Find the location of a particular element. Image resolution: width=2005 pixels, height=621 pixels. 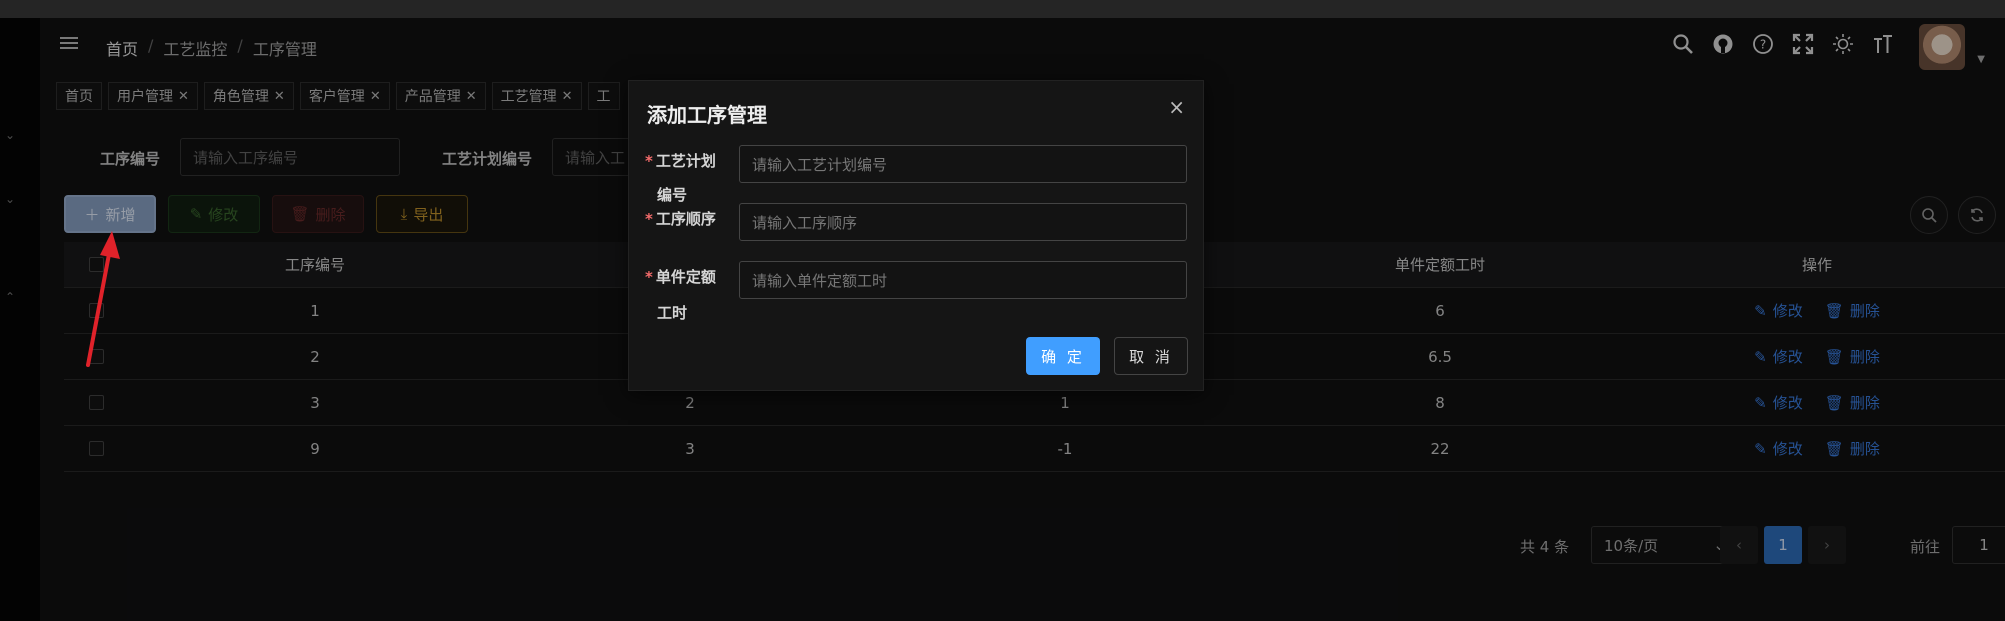

confirm-button: 确 定 is located at coordinates (1063, 356).